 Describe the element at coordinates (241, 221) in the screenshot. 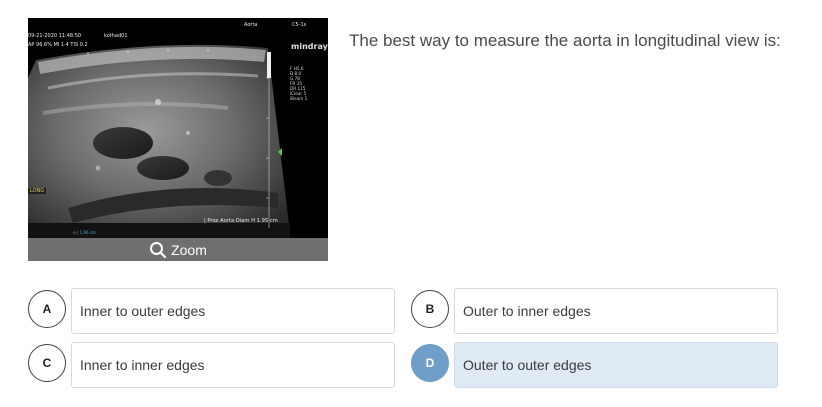

I see `measurement-readout: | Prox Aorta Diam H 1.95 cm` at that location.